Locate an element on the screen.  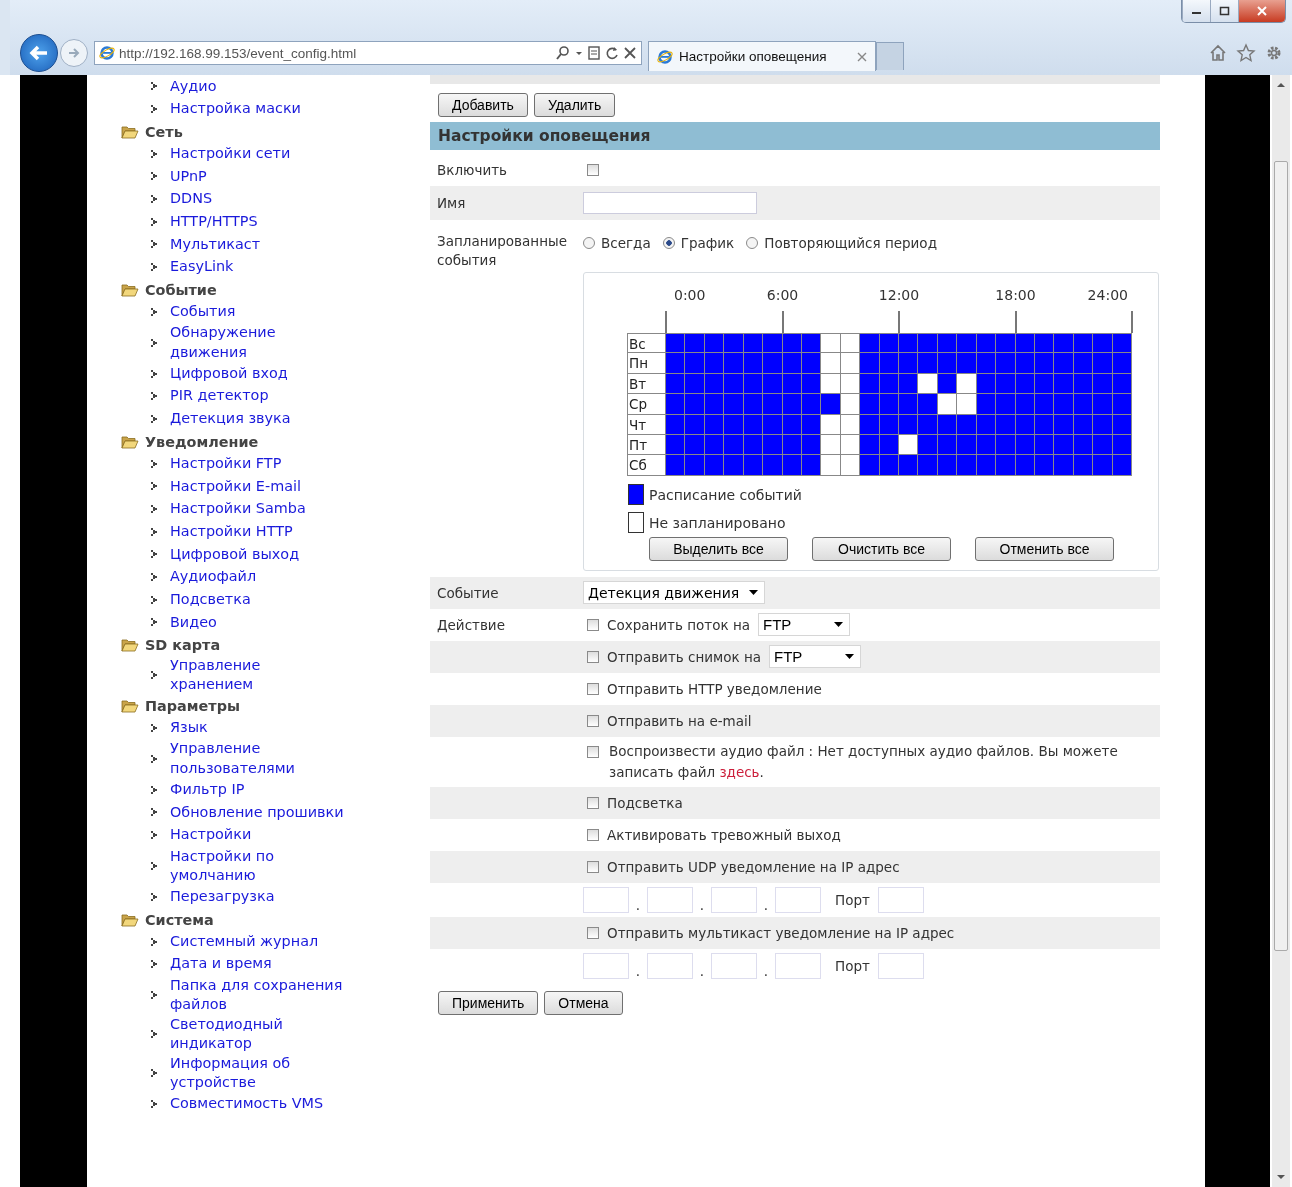
form-button: Добавить is located at coordinates (483, 105).